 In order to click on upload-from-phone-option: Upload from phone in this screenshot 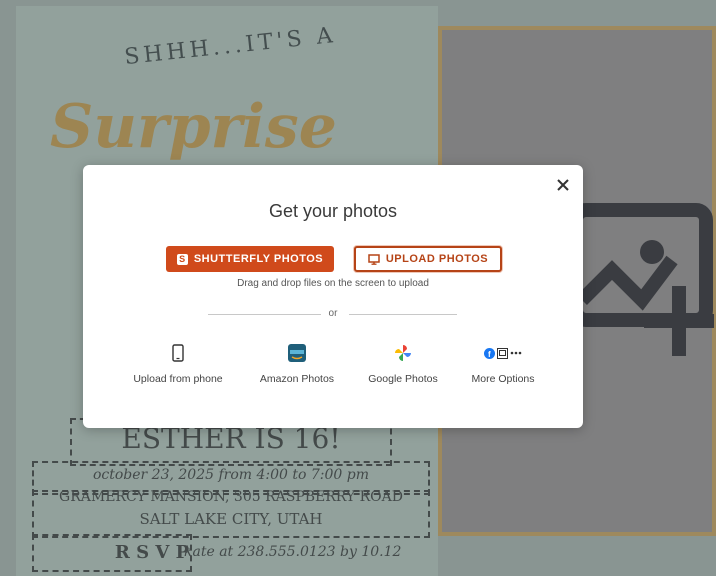, I will do `click(178, 363)`.